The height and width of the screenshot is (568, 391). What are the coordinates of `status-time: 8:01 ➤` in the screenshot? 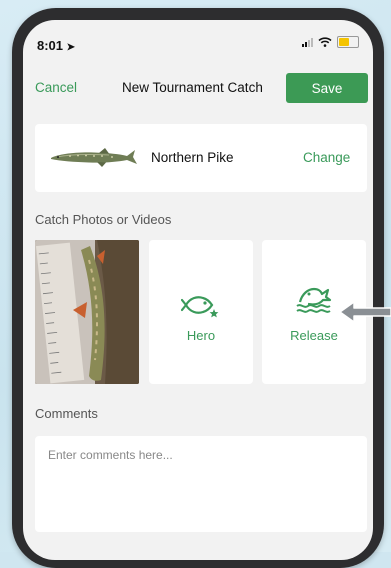 It's located at (56, 45).